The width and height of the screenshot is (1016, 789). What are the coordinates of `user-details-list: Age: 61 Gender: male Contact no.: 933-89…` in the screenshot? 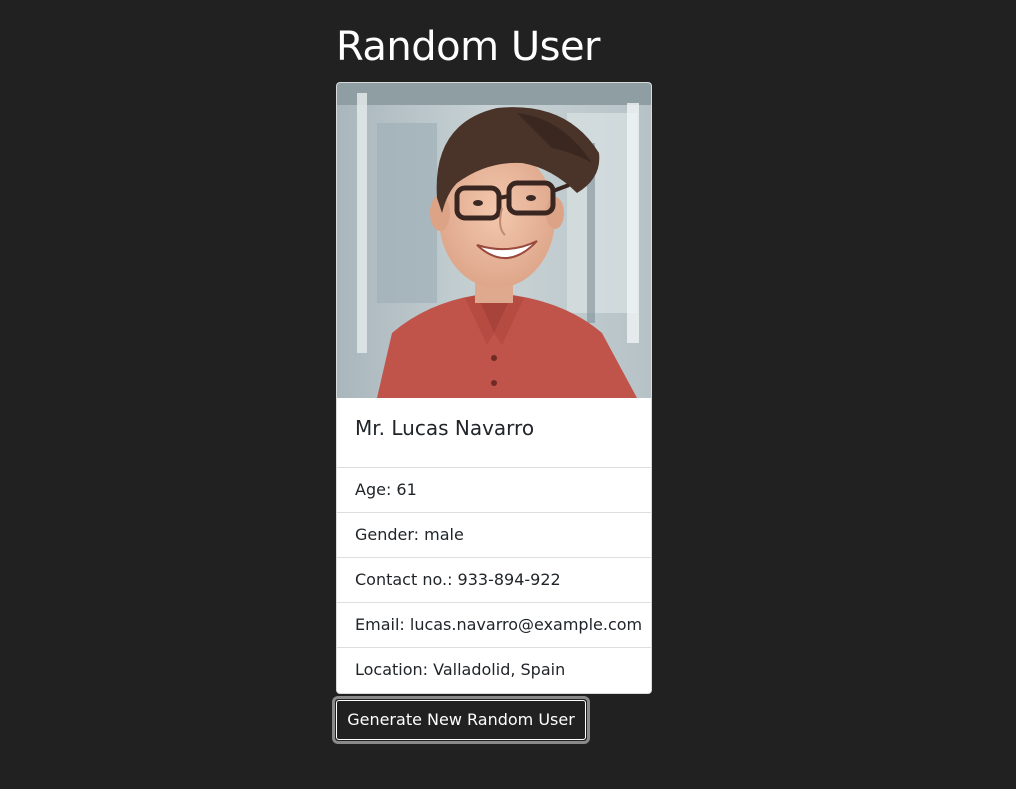 It's located at (494, 580).